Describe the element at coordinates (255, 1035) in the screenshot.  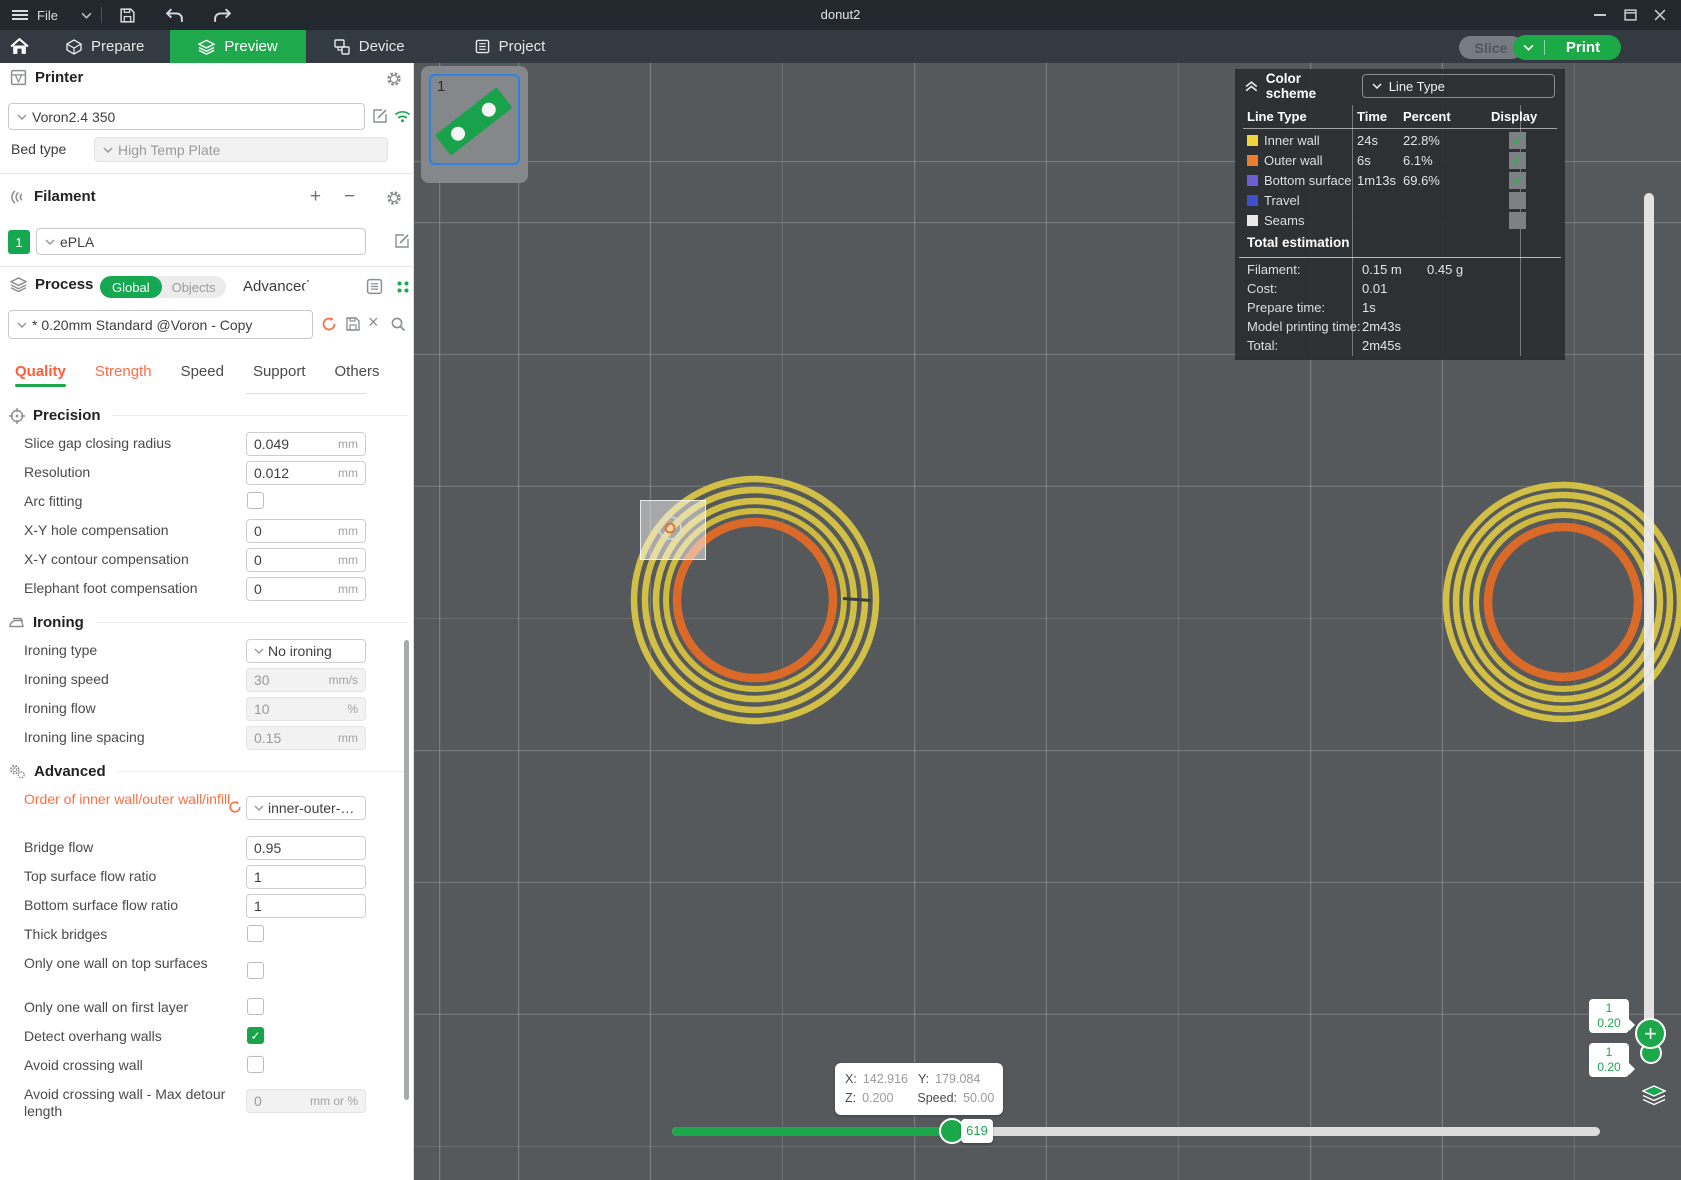
I see `detect-overhang-walls-checkbox: ✓` at that location.